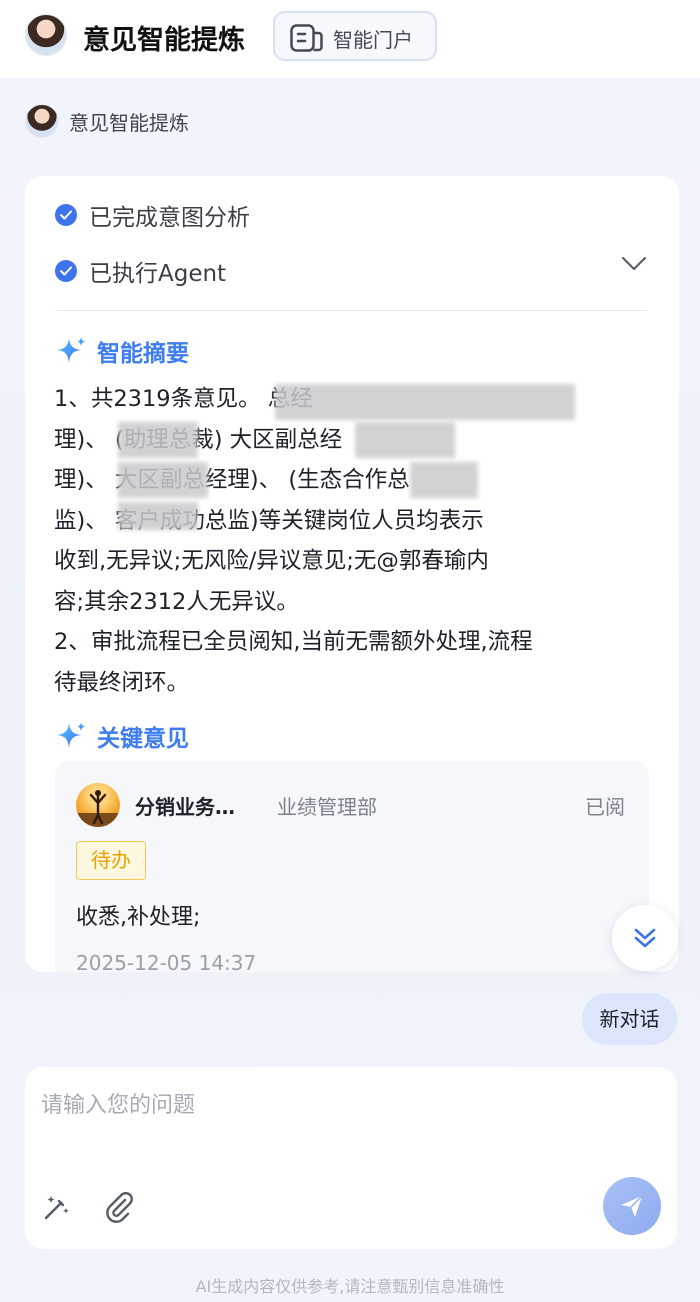 This screenshot has height=1302, width=700. Describe the element at coordinates (351, 310) in the screenshot. I see `divider` at that location.